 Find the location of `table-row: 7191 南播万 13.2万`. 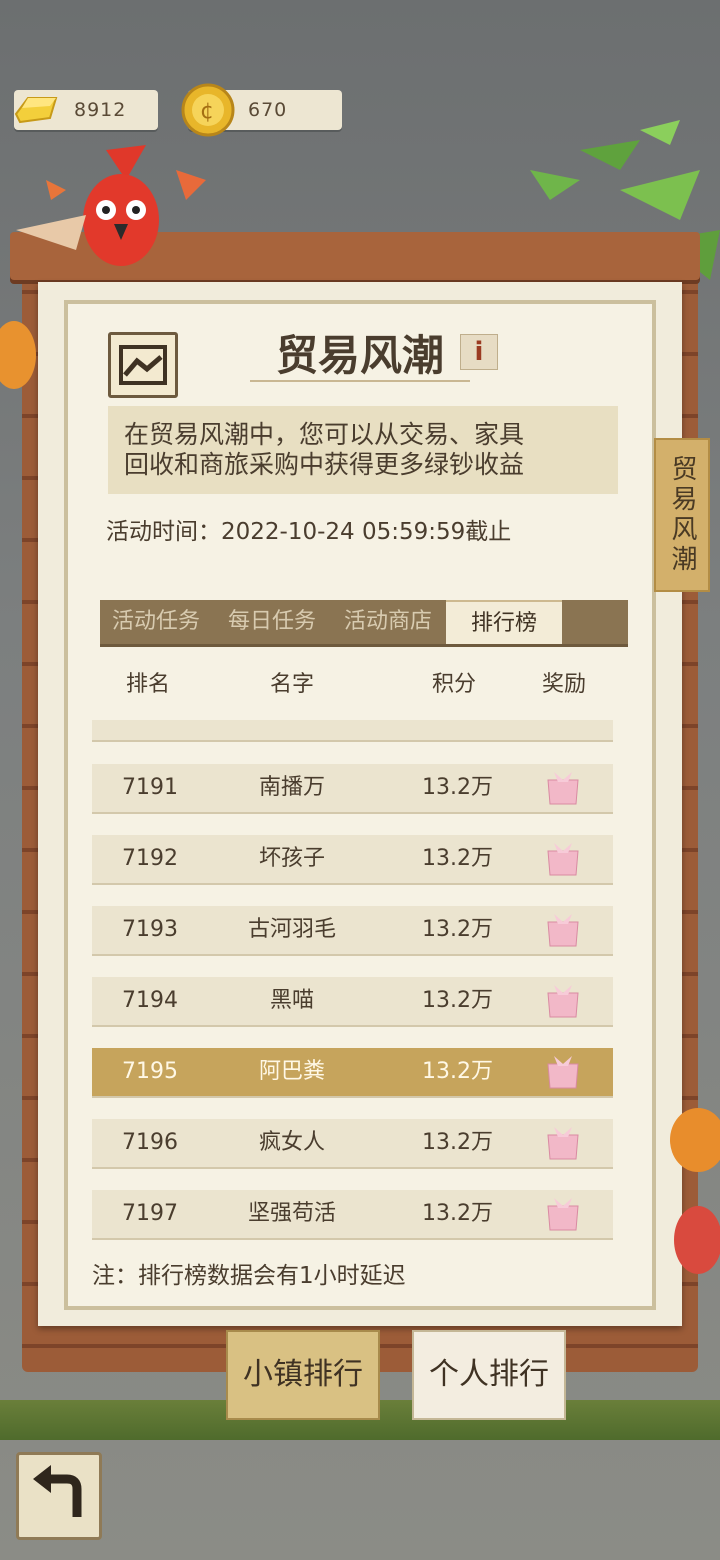

table-row: 7191 南播万 13.2万 is located at coordinates (352, 789).